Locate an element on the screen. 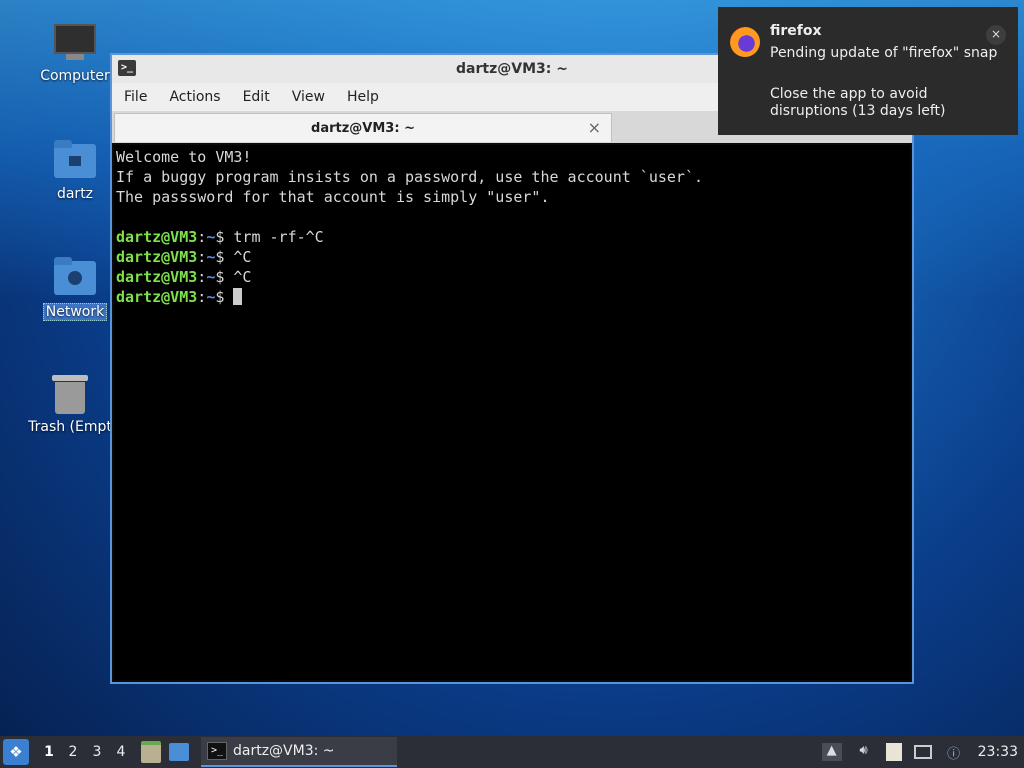  desktop-icon-trash: Trash (Empt is located at coordinates (70, 404).